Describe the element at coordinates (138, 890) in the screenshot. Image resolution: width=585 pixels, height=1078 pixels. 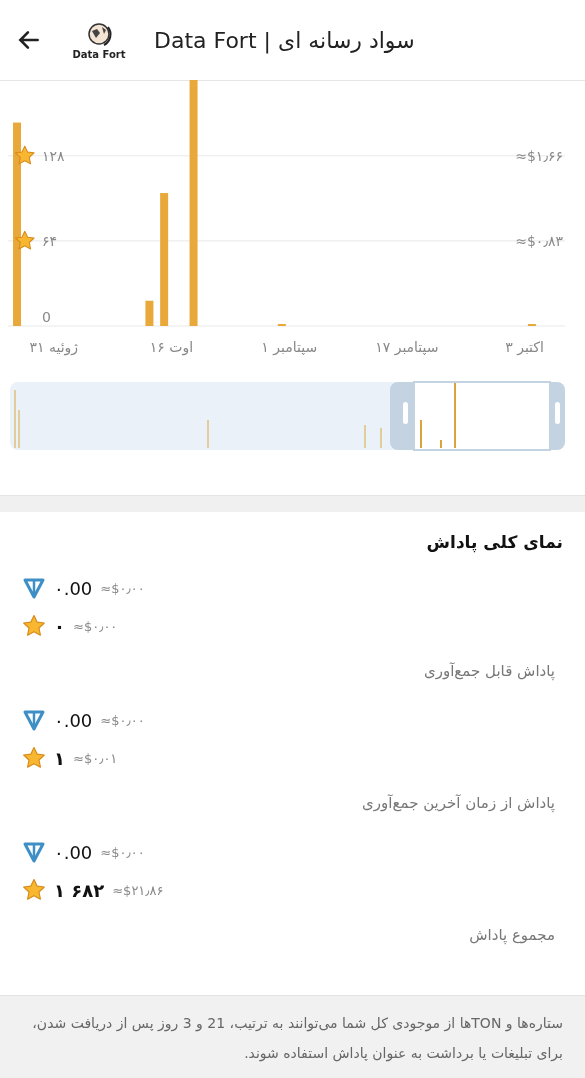
I see `usd-value: ≈$۲۱٫۸۶` at that location.